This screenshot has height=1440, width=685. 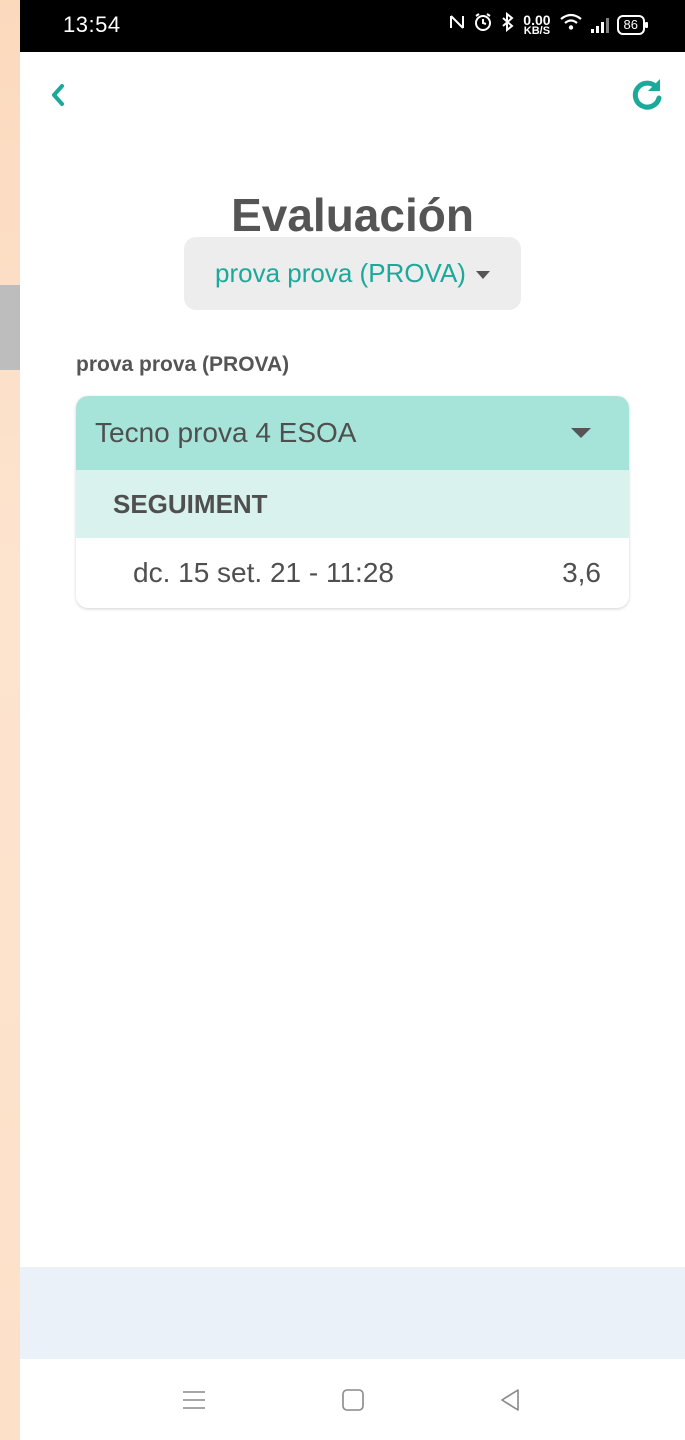 I want to click on nfc-icon, so click(x=457, y=24).